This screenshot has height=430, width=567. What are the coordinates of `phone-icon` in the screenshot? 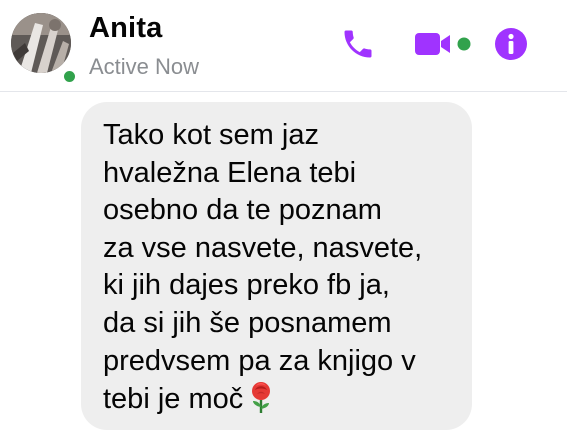 It's located at (358, 44).